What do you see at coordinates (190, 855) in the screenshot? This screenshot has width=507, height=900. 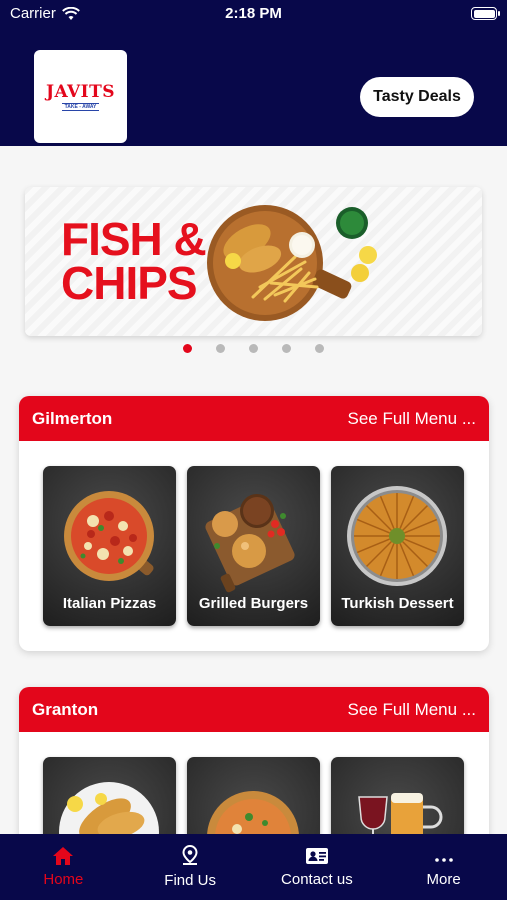 I see `location-pin-icon` at bounding box center [190, 855].